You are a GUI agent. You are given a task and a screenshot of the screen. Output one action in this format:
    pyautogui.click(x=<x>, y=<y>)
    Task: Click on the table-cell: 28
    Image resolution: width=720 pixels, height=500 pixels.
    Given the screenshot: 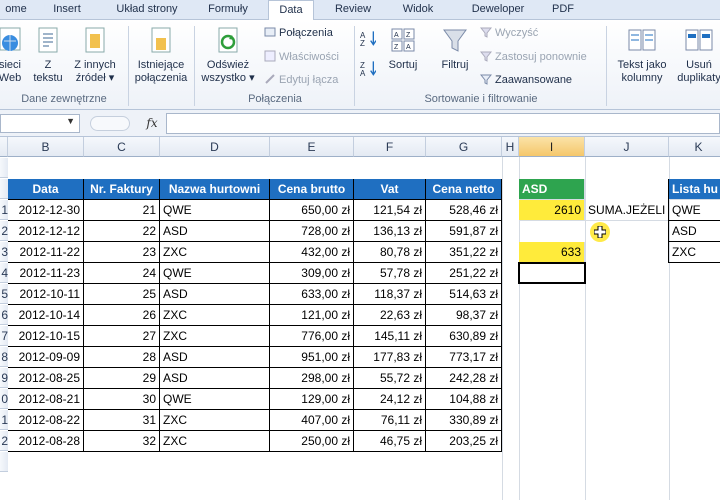 What is the action you would take?
    pyautogui.click(x=122, y=357)
    